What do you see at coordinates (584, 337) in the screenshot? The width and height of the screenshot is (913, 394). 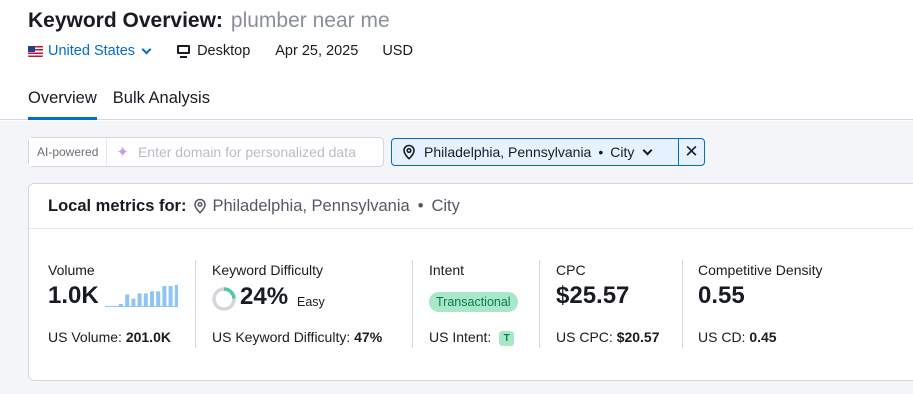 I see `us-cpc-label: US CPC:` at bounding box center [584, 337].